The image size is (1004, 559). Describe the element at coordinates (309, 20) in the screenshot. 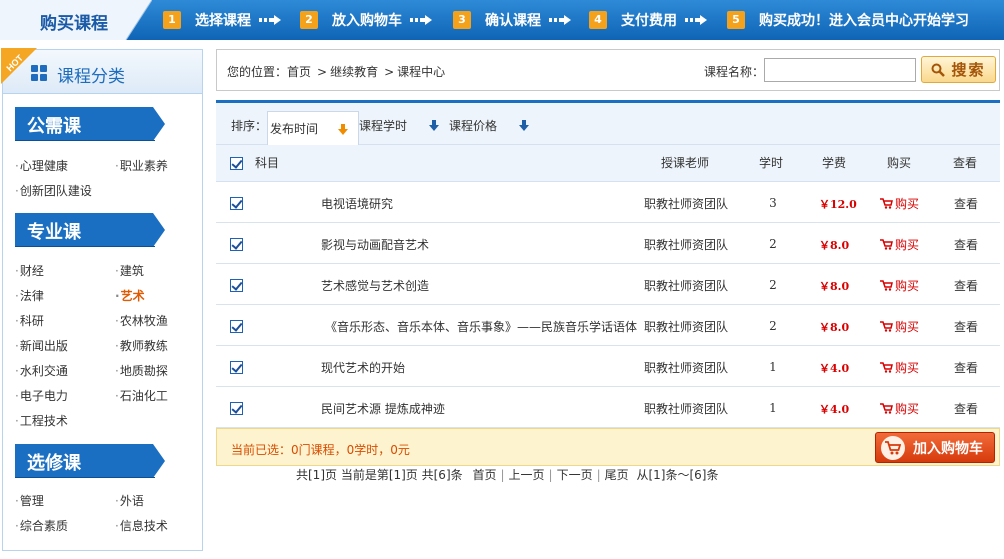

I see `step-number: 2` at that location.